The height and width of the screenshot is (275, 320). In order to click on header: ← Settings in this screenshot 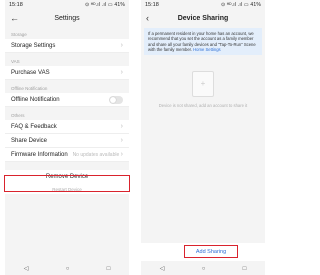, I will do `click(67, 18)`.